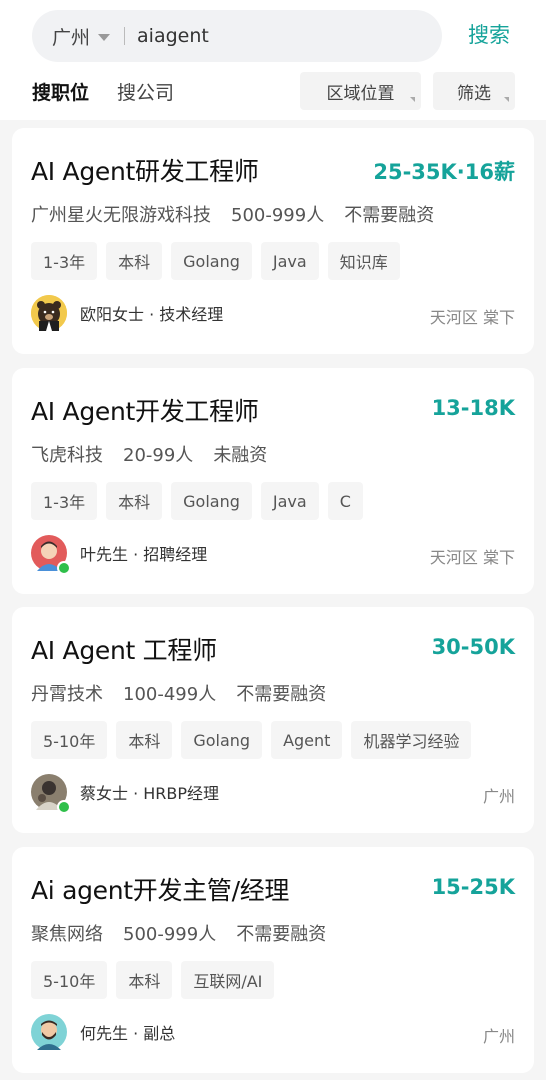 The height and width of the screenshot is (1080, 546). Describe the element at coordinates (158, 455) in the screenshot. I see `company-size: 20-99人` at that location.